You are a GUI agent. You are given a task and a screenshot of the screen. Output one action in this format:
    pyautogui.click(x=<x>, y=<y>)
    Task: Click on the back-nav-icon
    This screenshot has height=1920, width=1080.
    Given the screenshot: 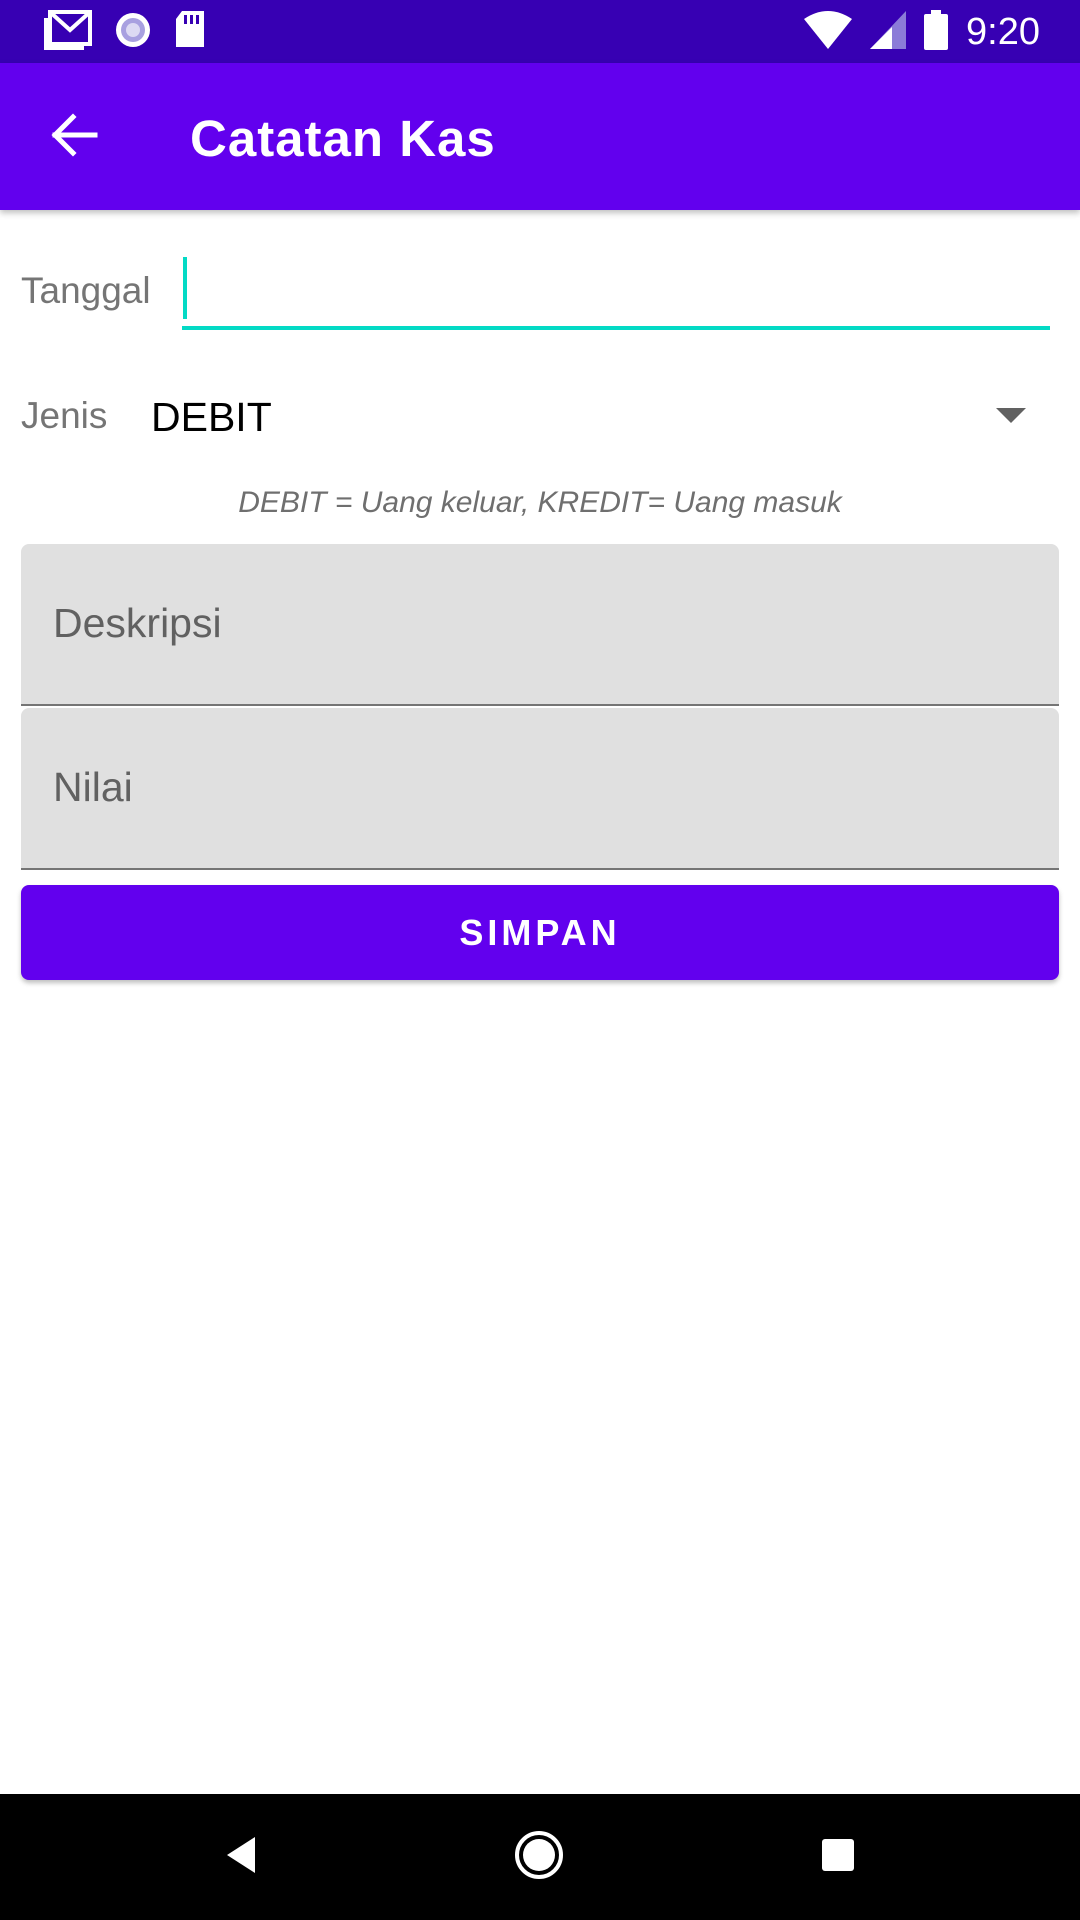 What is the action you would take?
    pyautogui.click(x=241, y=1857)
    